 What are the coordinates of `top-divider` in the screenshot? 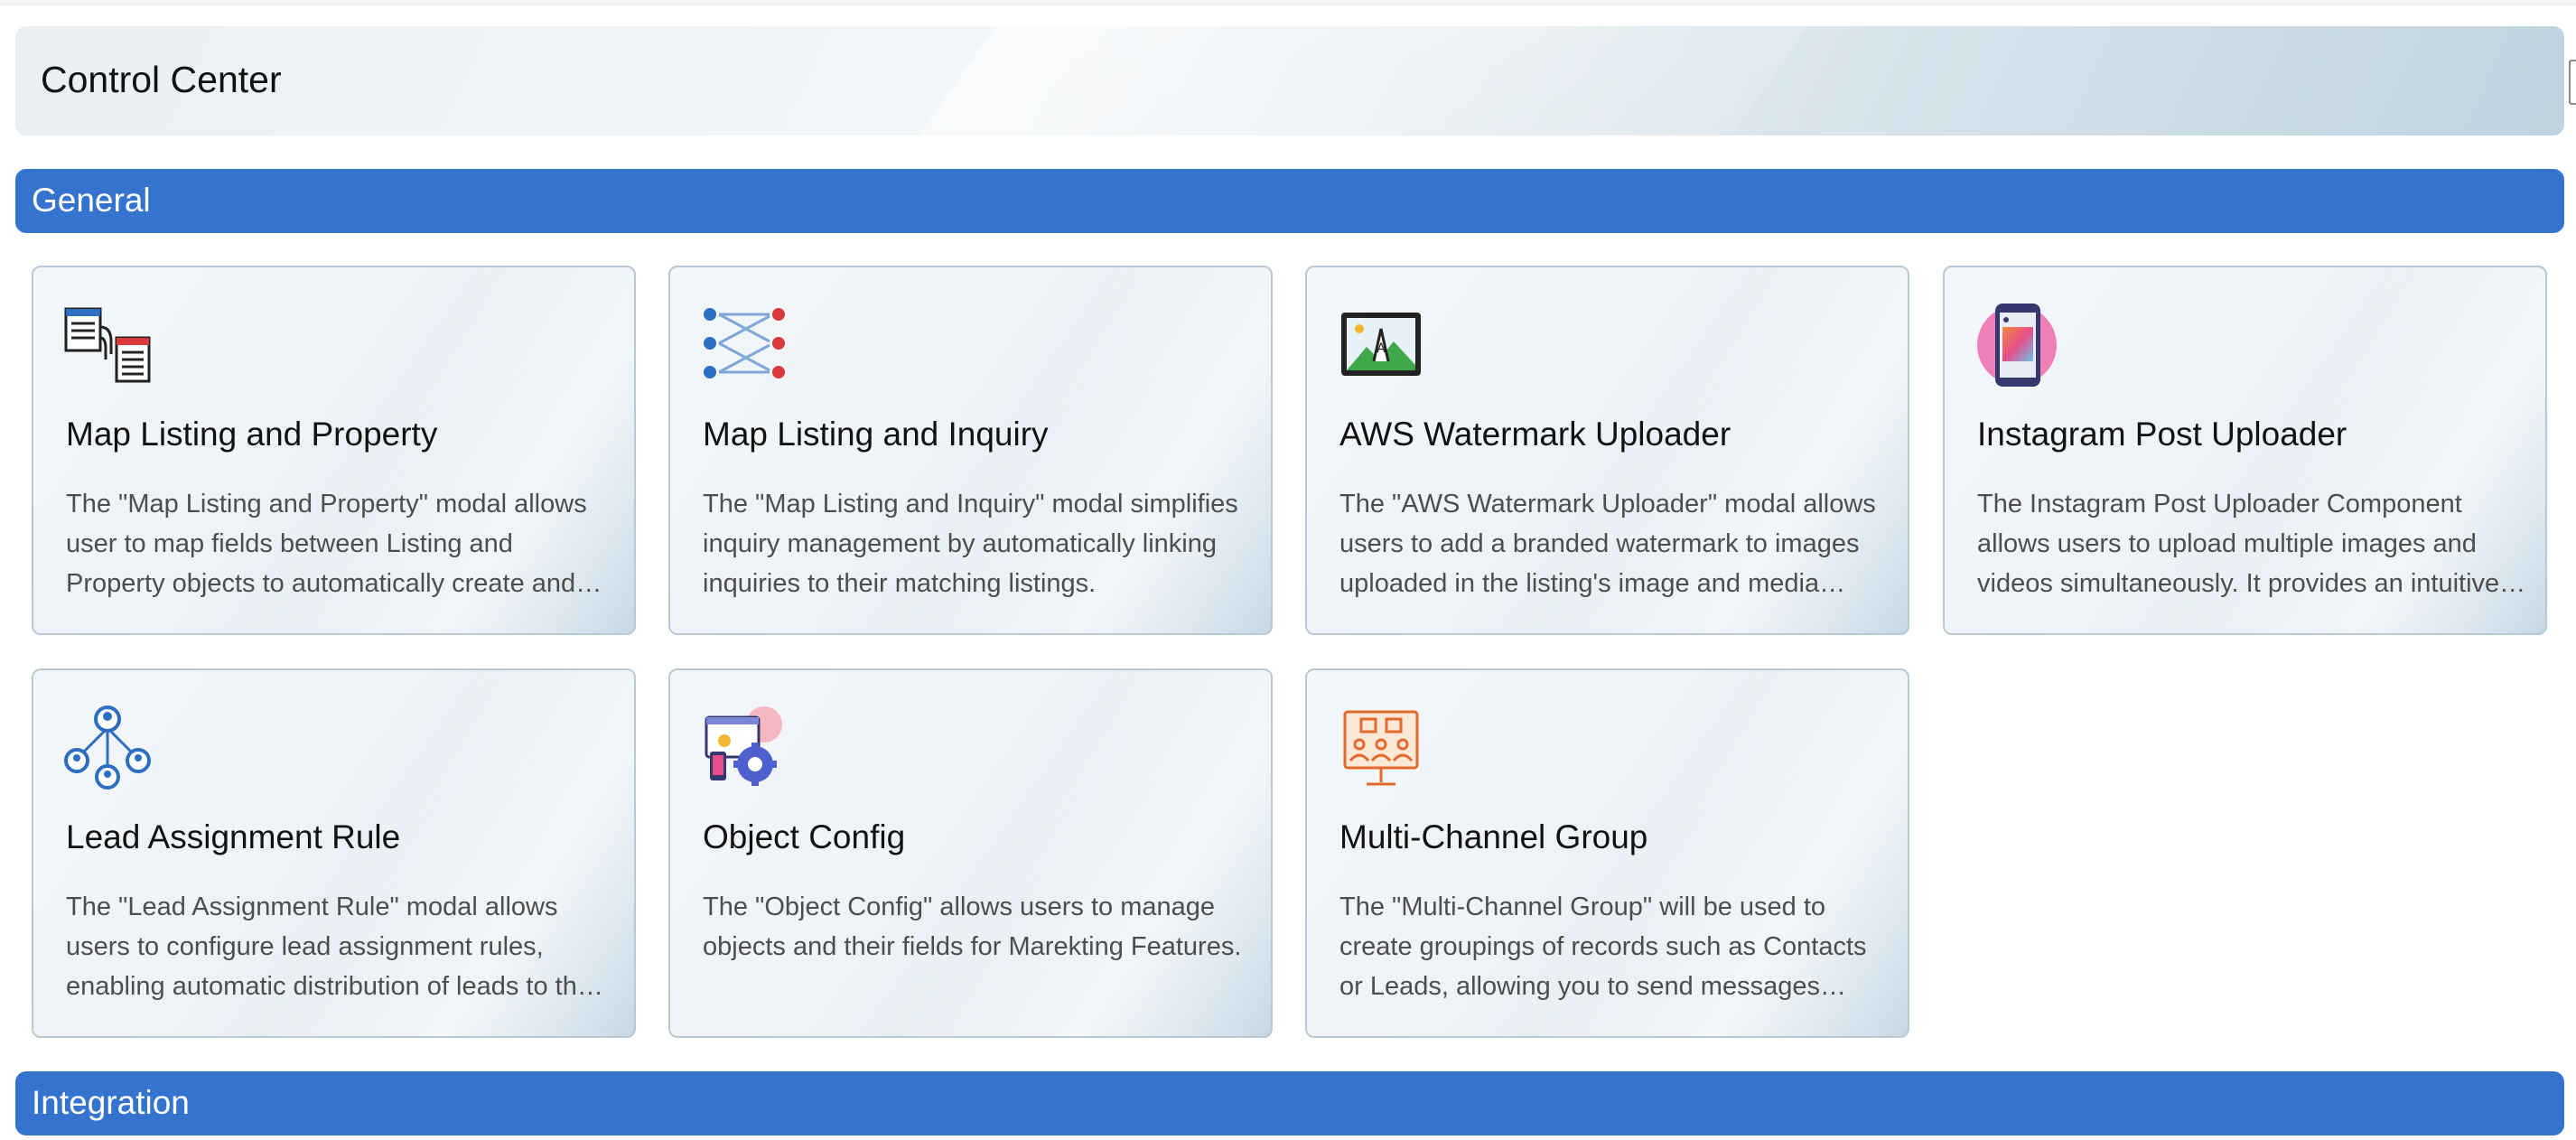 It's located at (1288, 3).